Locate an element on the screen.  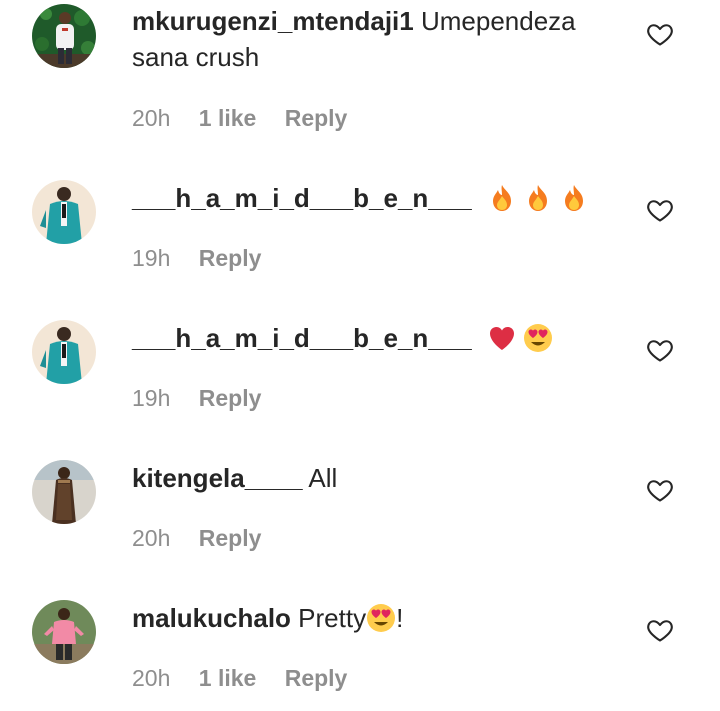
comment-meta: 20h Reply is located at coordinates (196, 538).